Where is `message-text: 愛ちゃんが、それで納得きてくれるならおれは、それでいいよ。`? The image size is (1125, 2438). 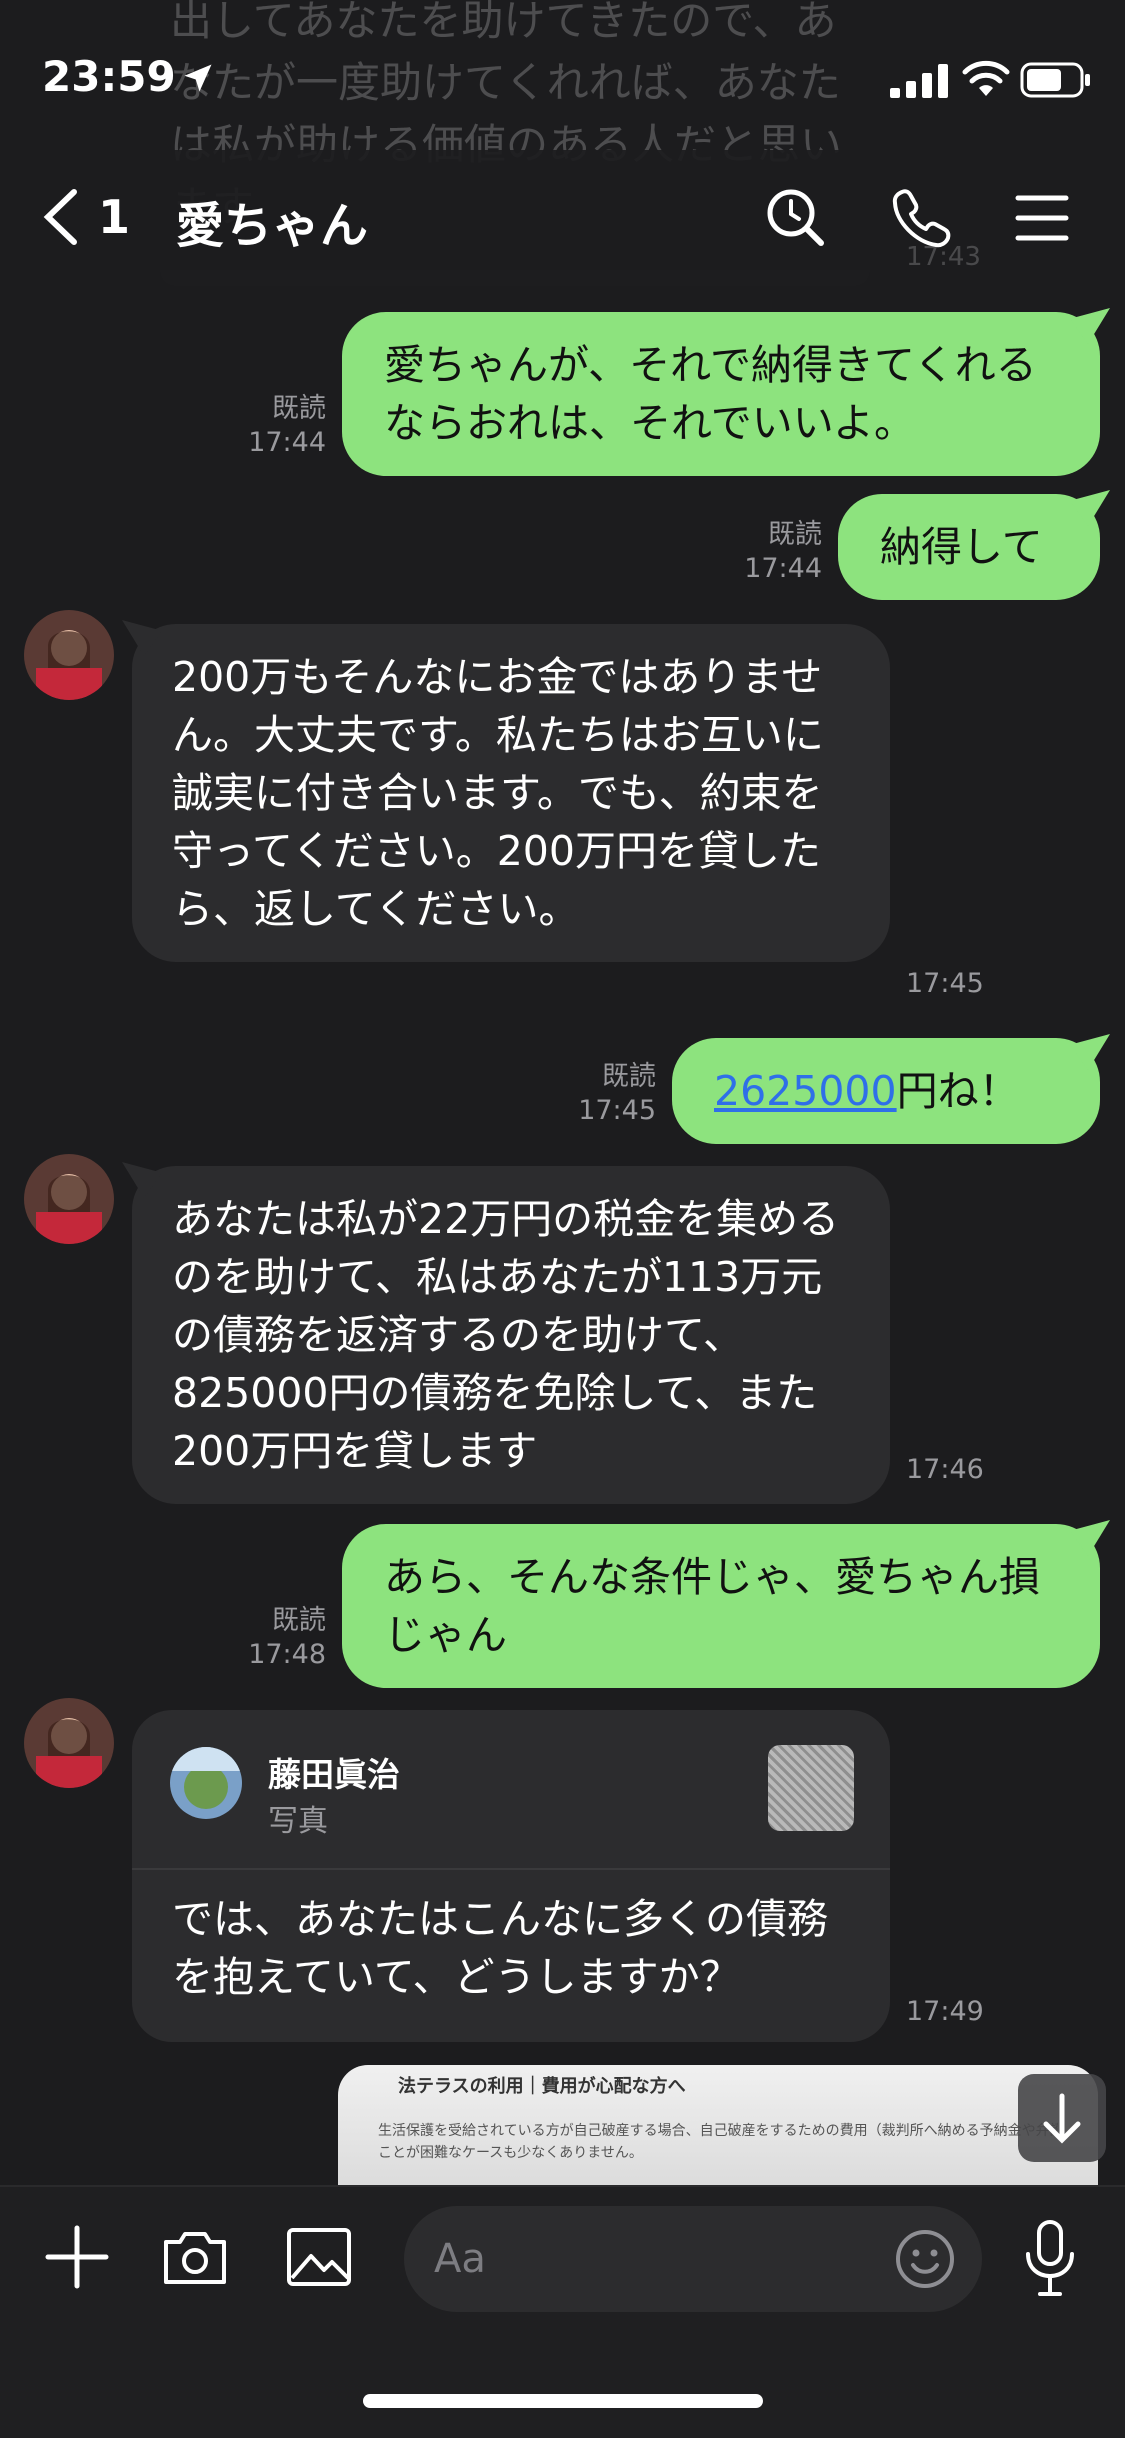 message-text: 愛ちゃんが、それで納得きてくれるならおれは、それでいいよ。 is located at coordinates (710, 394).